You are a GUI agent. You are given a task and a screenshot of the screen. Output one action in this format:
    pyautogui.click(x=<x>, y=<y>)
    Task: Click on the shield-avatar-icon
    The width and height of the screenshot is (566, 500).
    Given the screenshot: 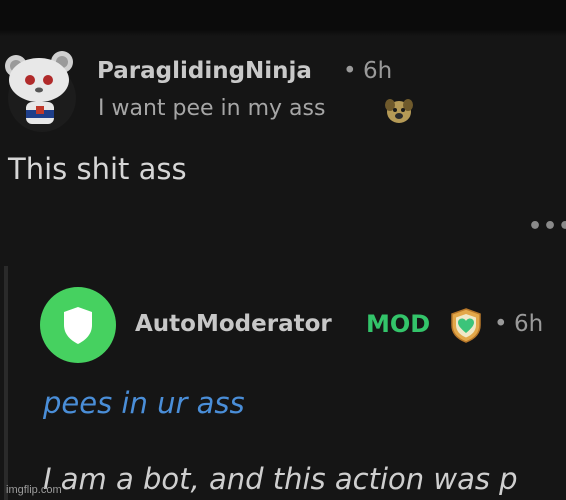 What is the action you would take?
    pyautogui.click(x=78, y=325)
    